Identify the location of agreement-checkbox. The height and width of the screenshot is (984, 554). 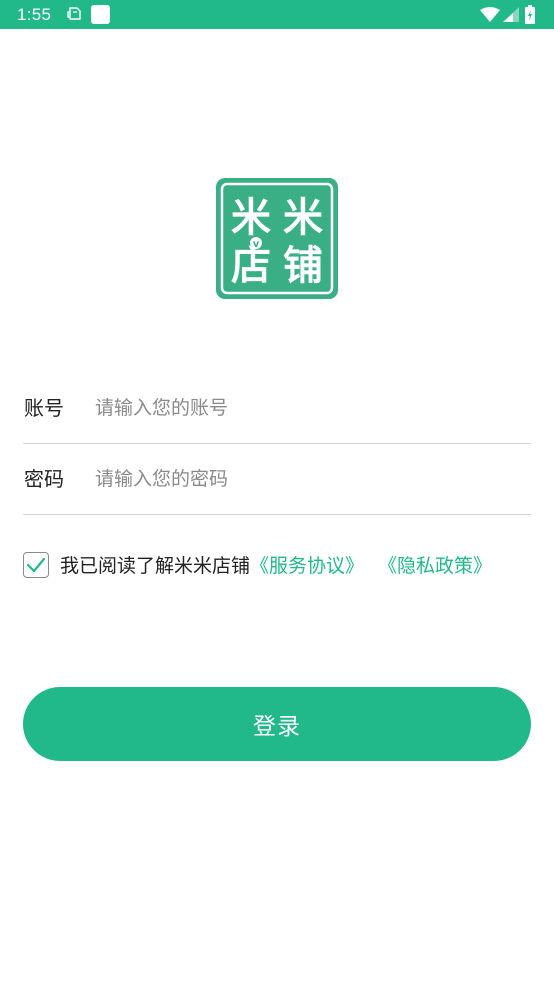
(36, 565).